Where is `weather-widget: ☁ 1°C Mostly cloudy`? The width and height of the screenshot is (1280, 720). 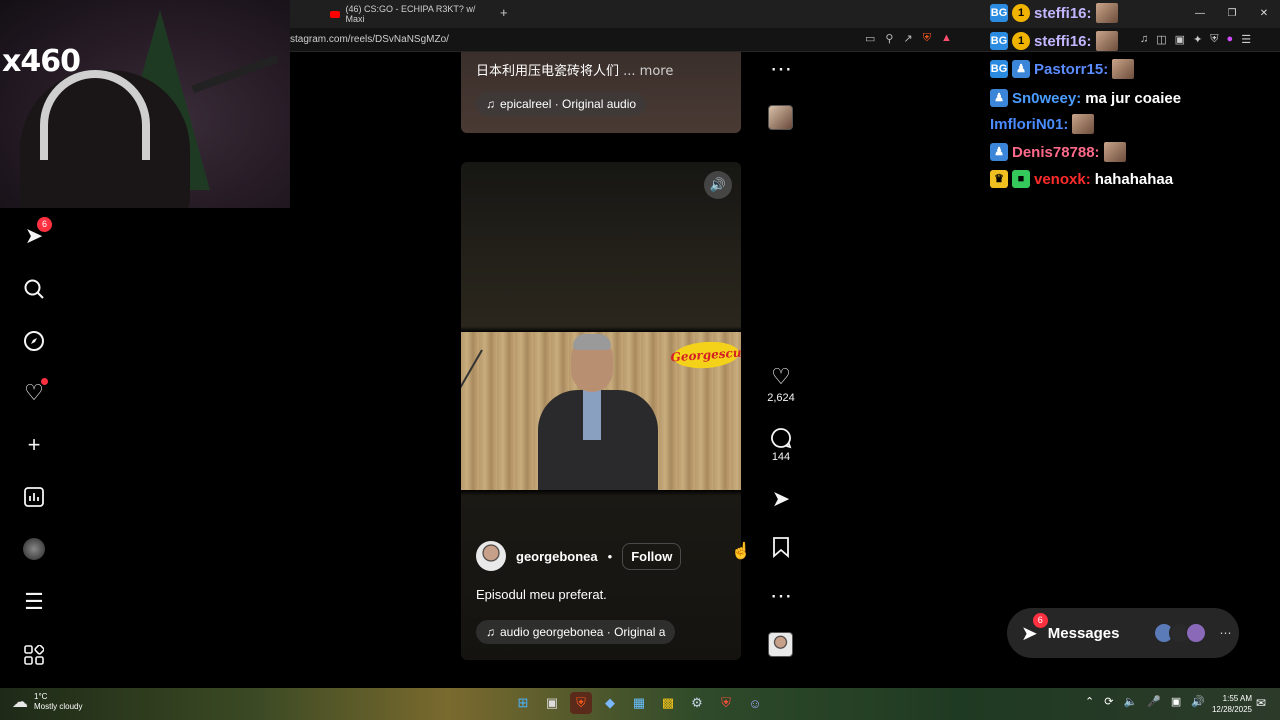
weather-widget: ☁ 1°C Mostly cloudy is located at coordinates (47, 702).